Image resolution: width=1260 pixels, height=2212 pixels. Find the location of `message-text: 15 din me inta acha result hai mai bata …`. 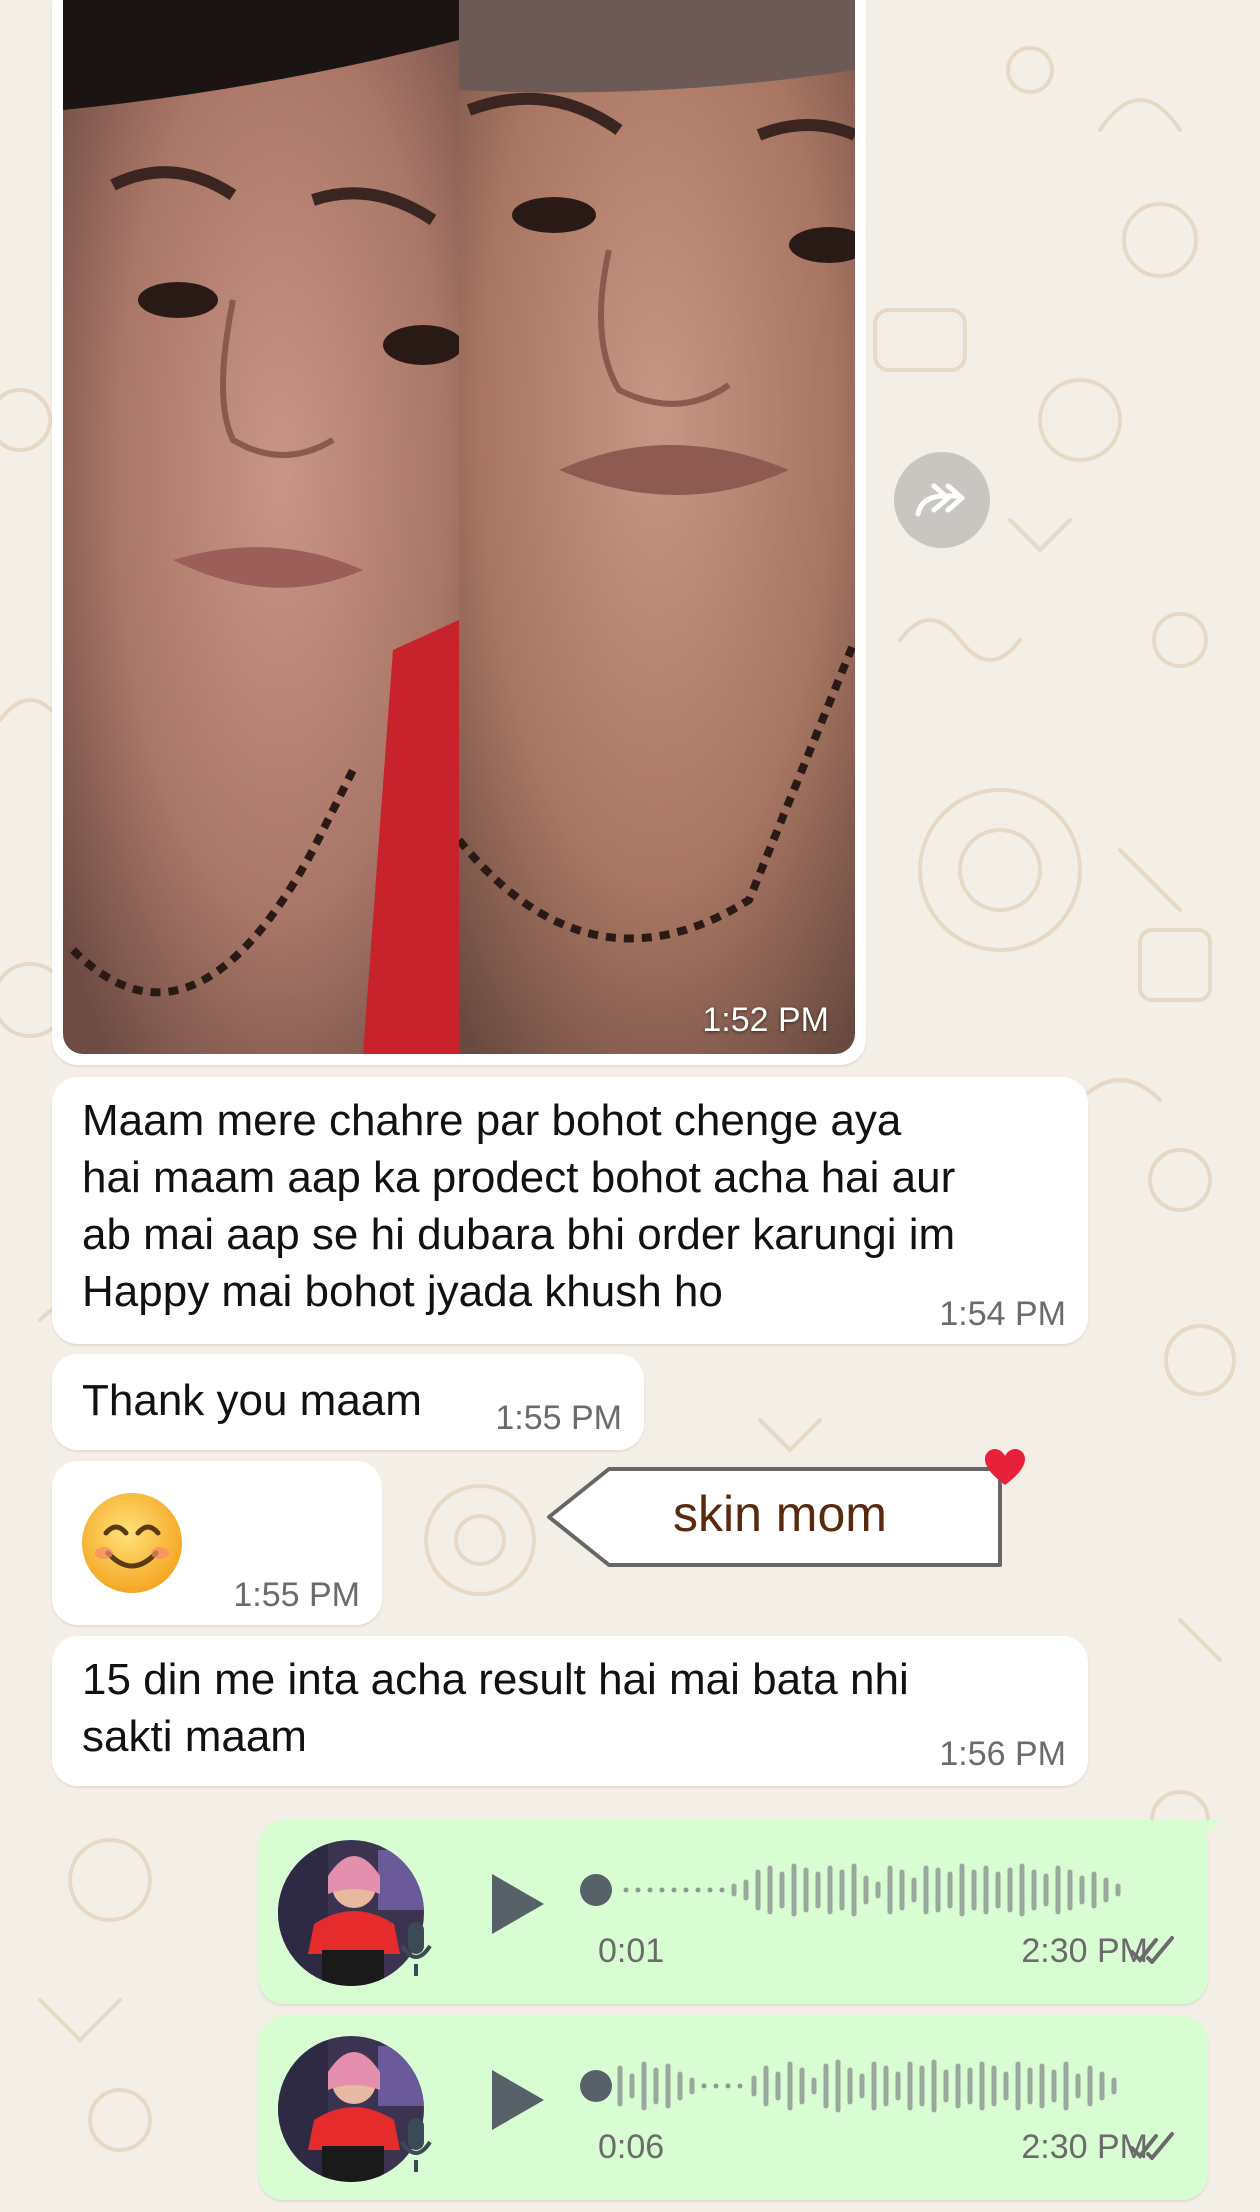

message-text: 15 din me inta acha result hai mai bata … is located at coordinates (495, 1708).